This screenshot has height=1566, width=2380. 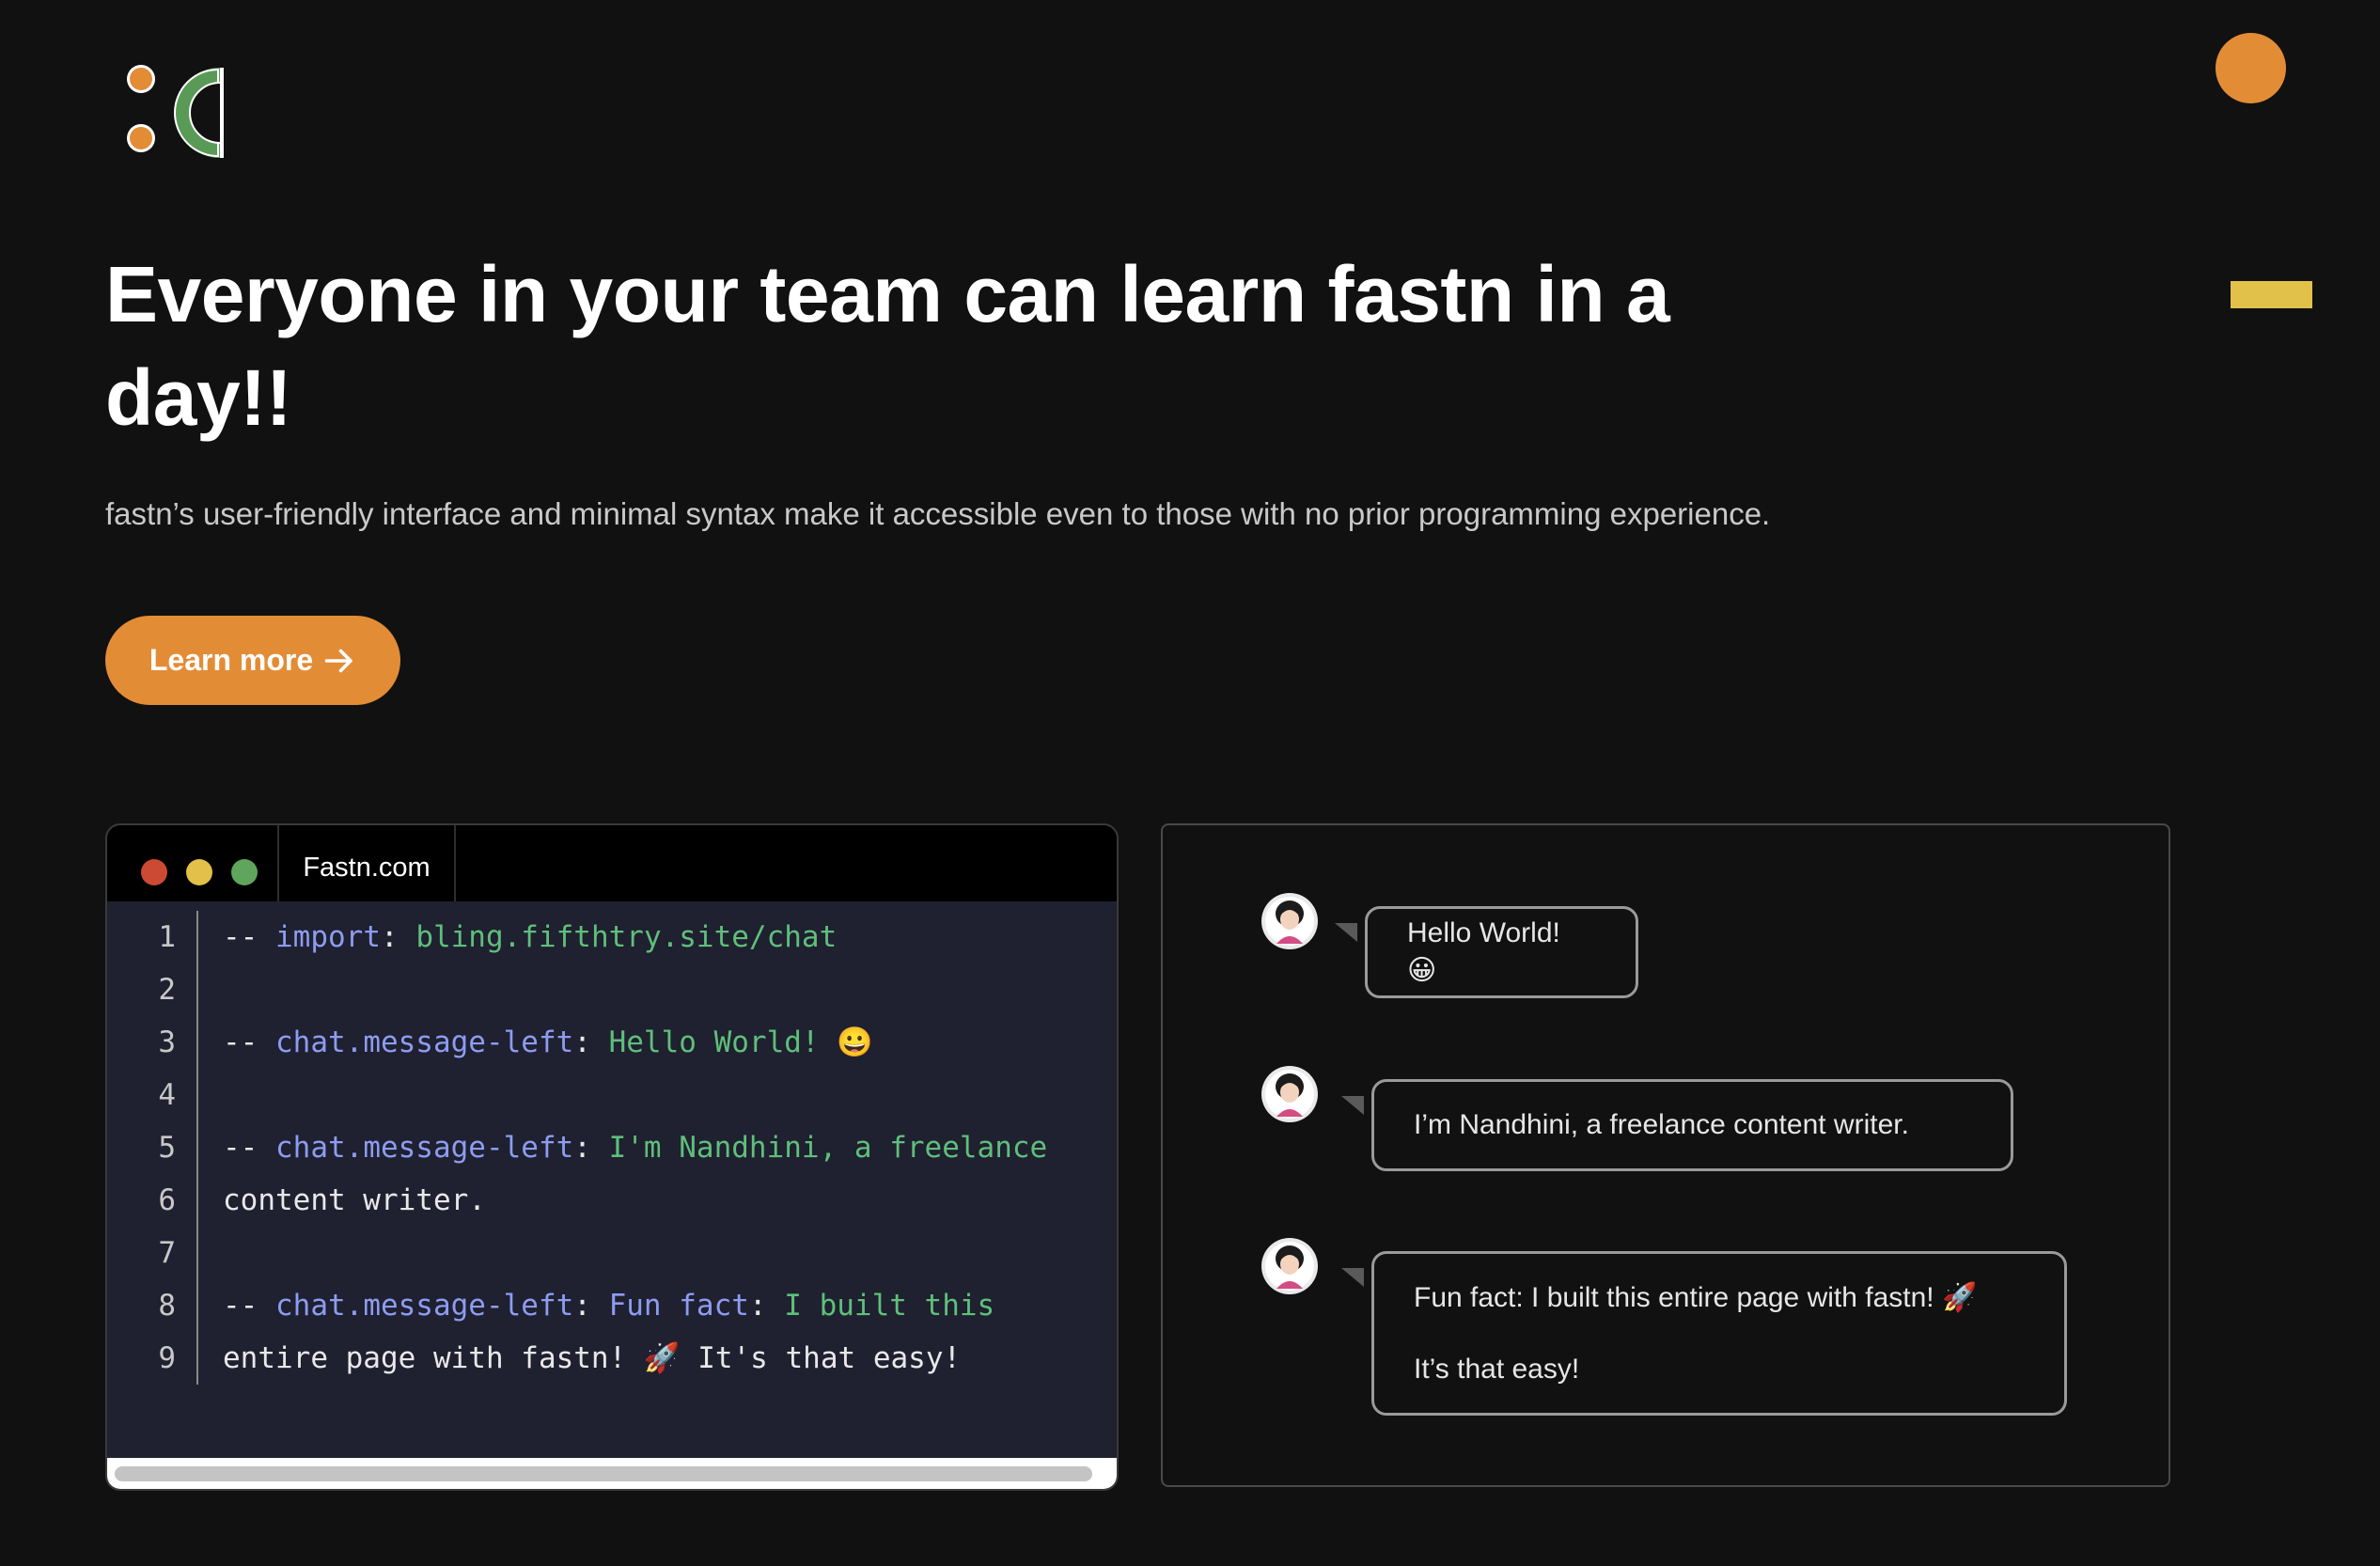 I want to click on line-number: 3, so click(x=167, y=1042).